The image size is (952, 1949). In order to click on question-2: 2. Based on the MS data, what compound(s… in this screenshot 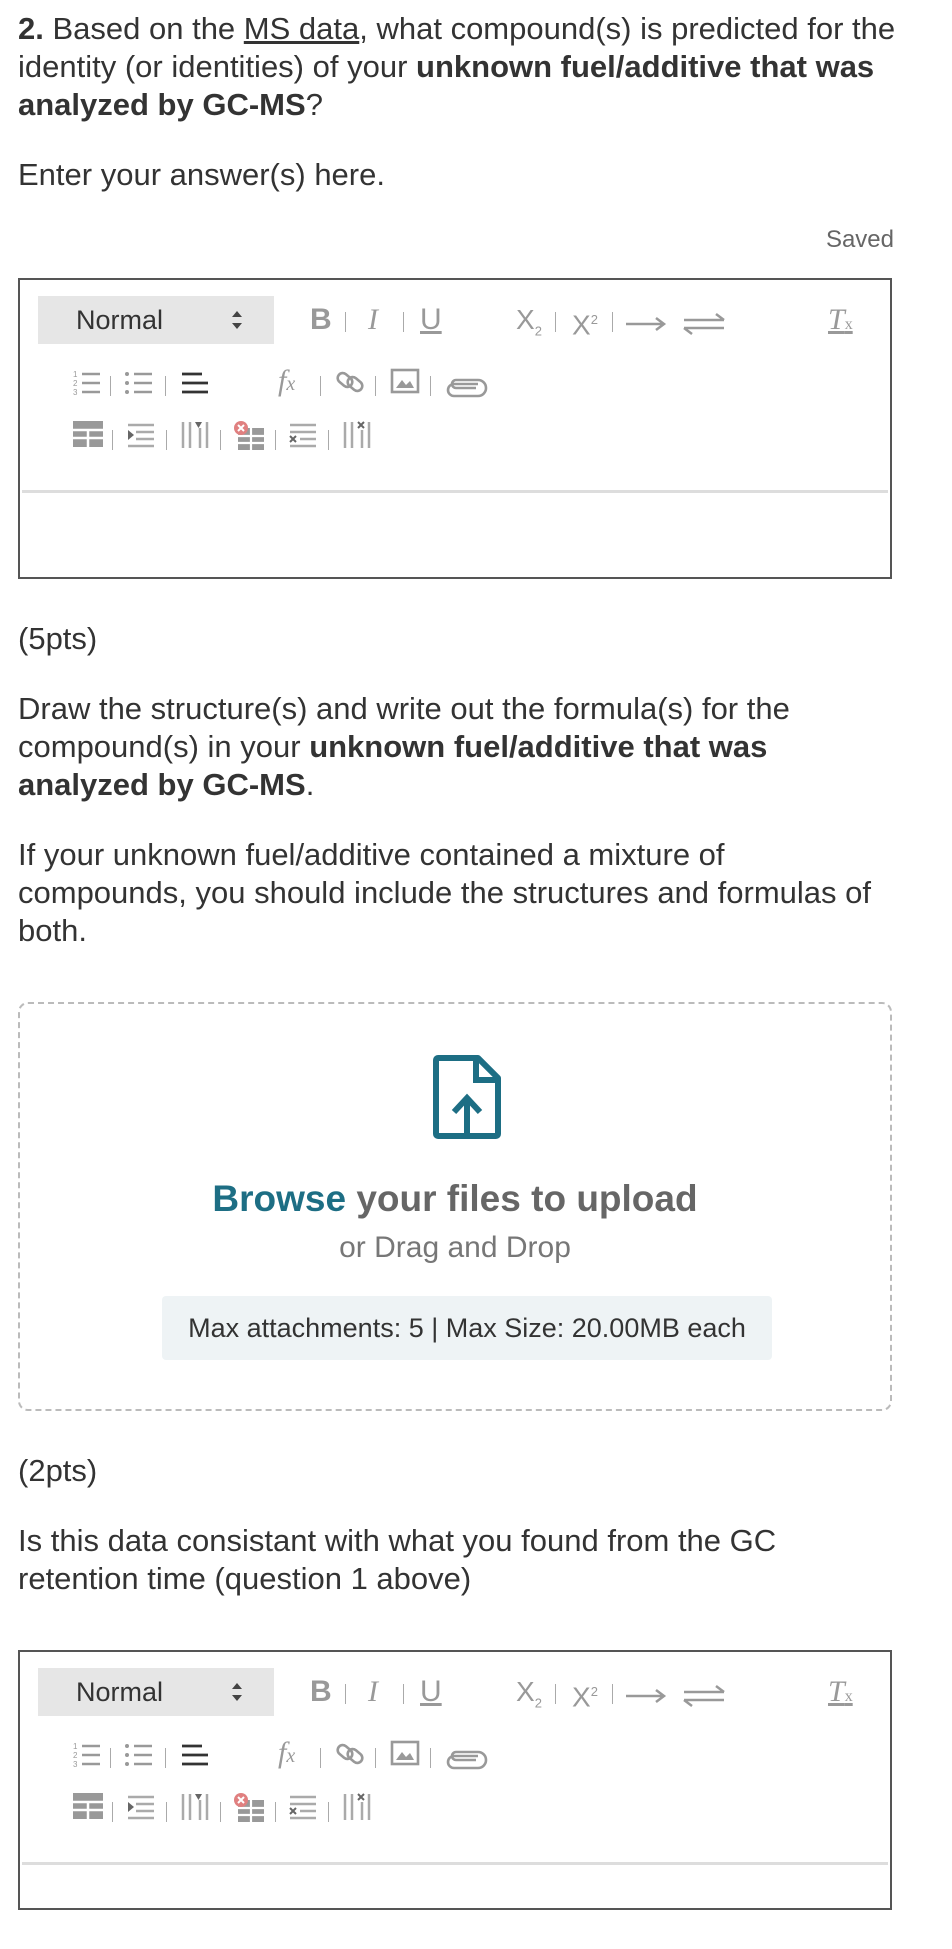, I will do `click(458, 67)`.